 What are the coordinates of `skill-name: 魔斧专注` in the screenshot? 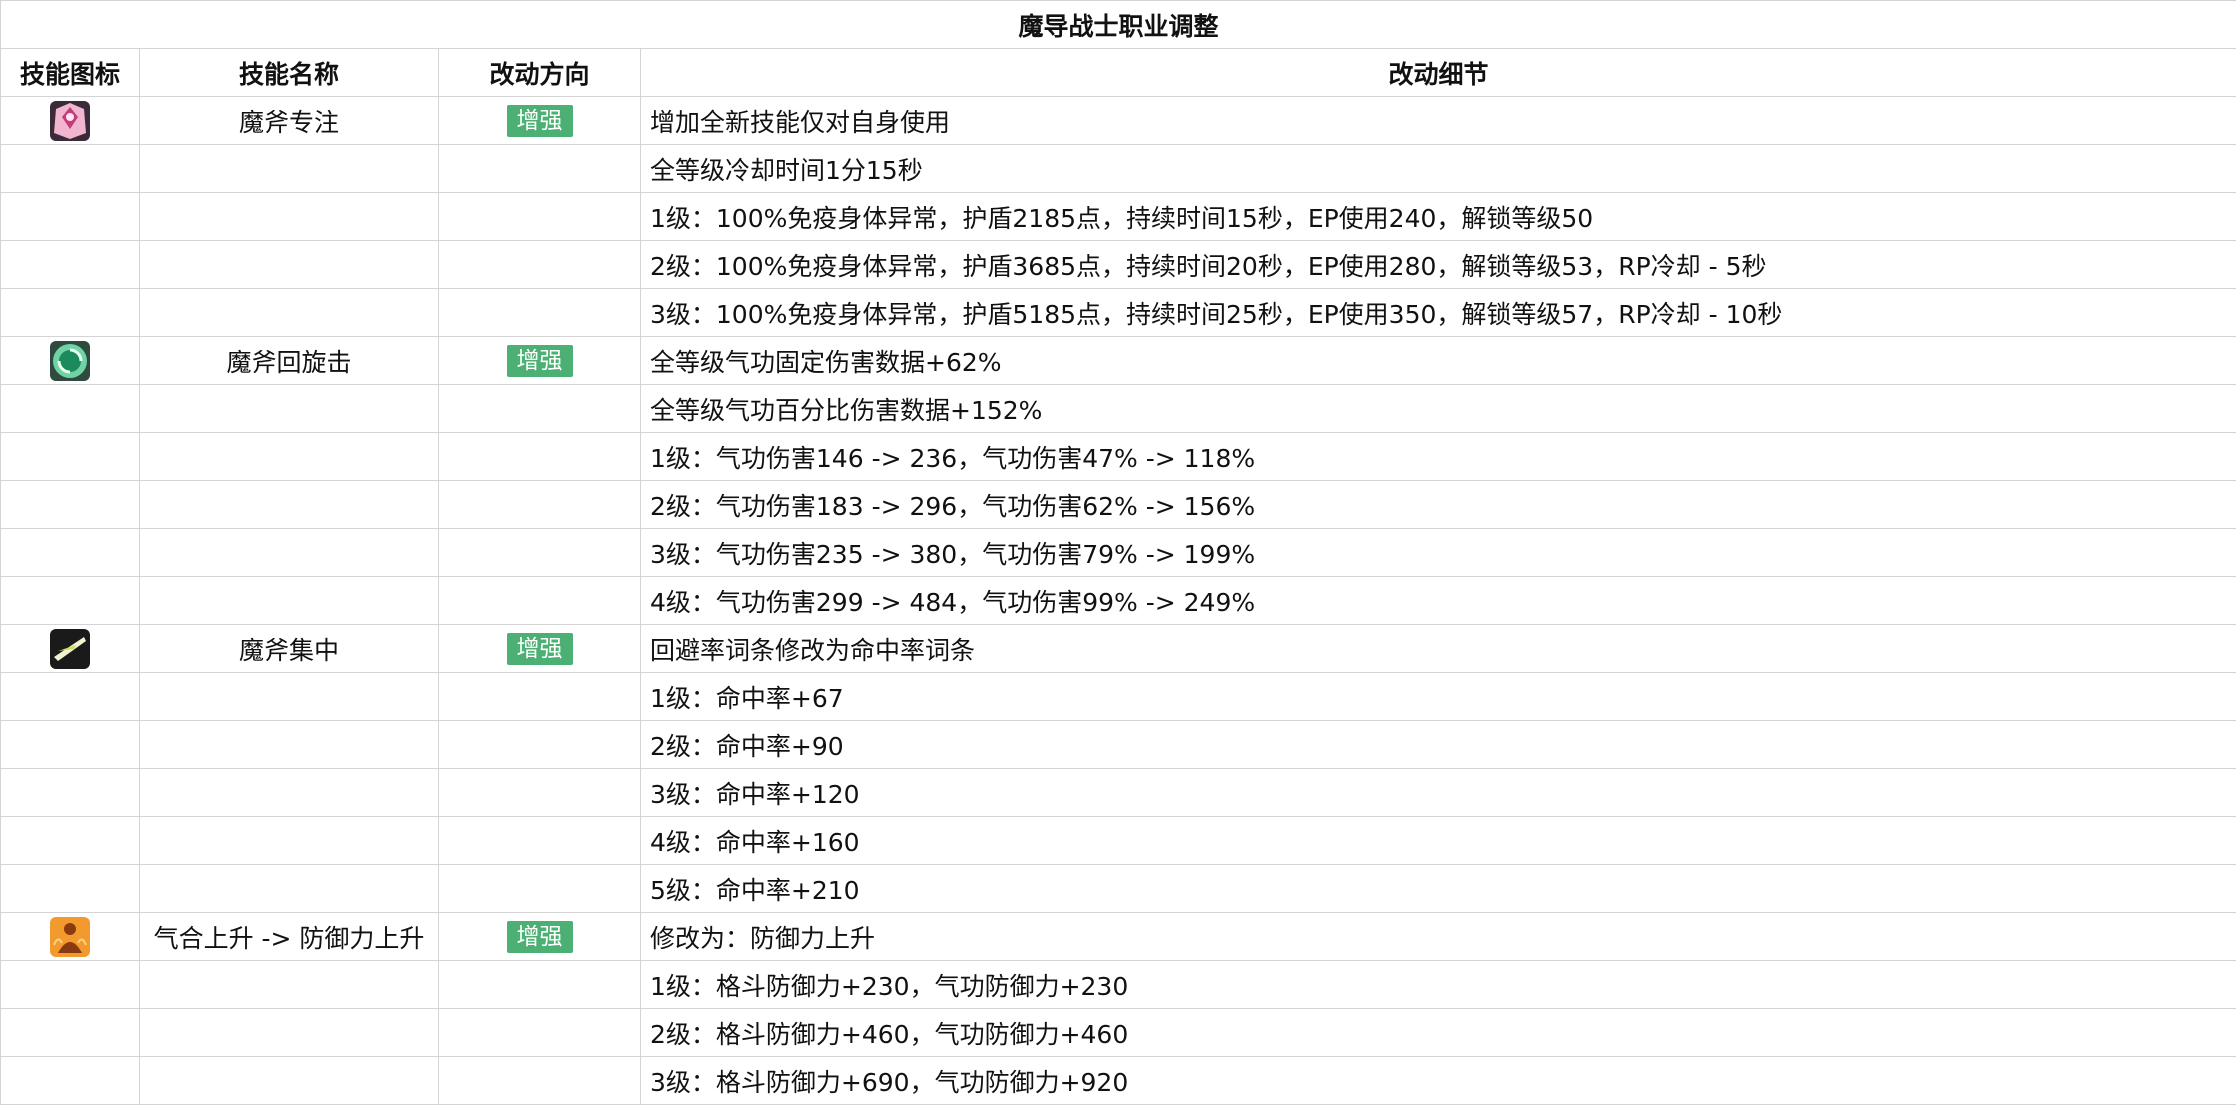 It's located at (289, 120).